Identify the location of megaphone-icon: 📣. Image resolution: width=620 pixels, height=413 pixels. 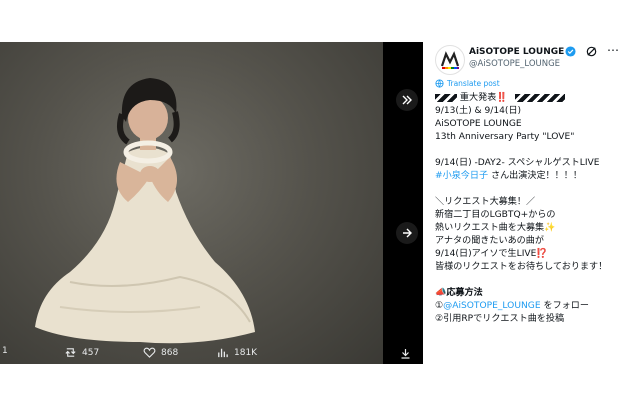
(441, 293).